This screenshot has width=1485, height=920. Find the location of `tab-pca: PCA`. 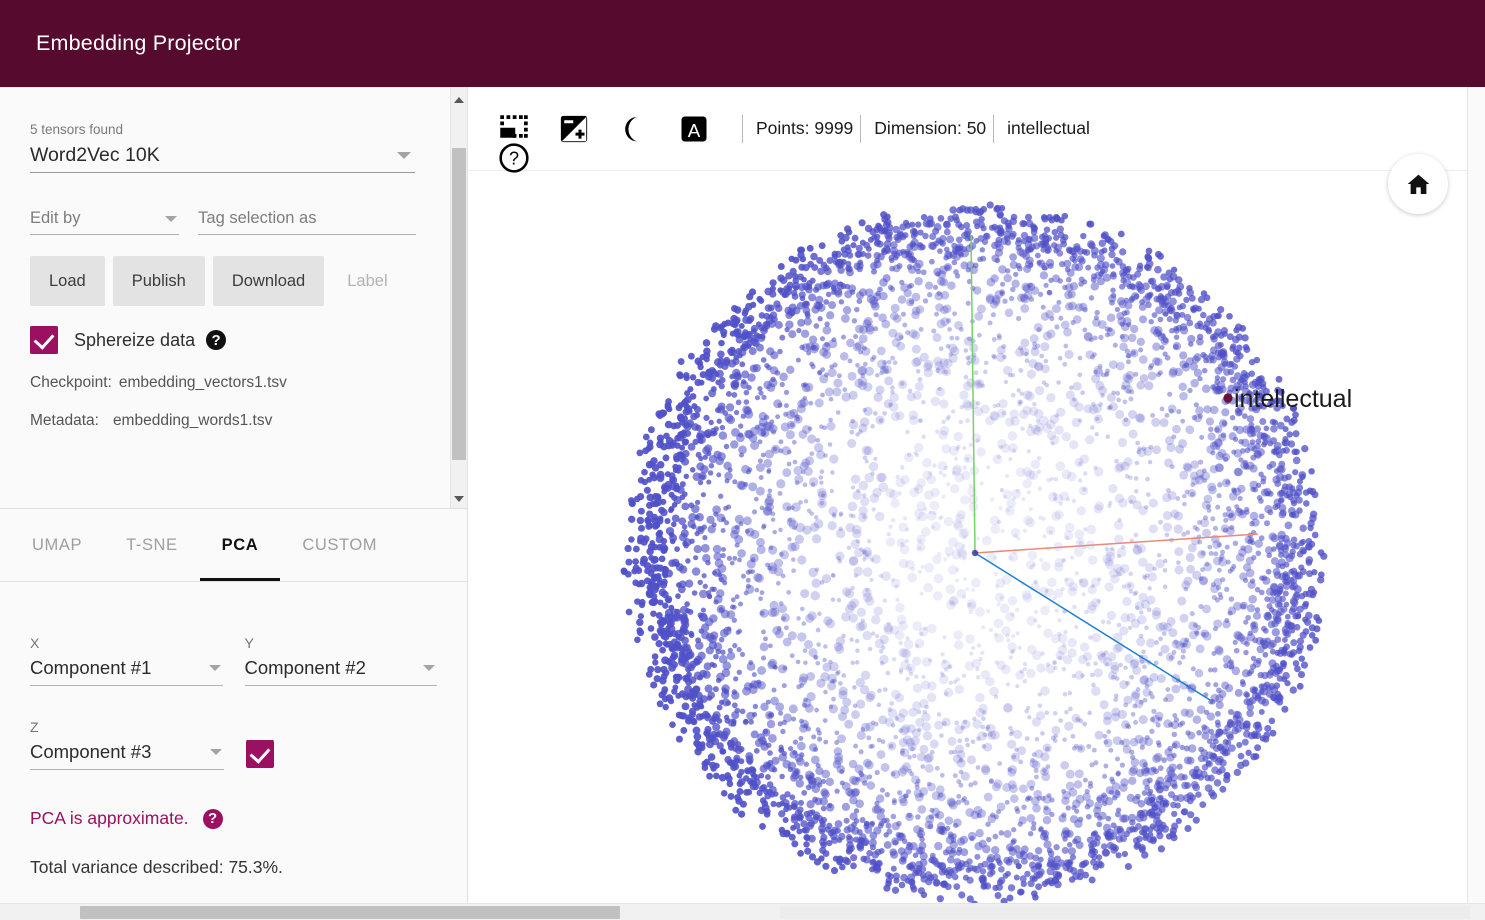

tab-pca: PCA is located at coordinates (240, 545).